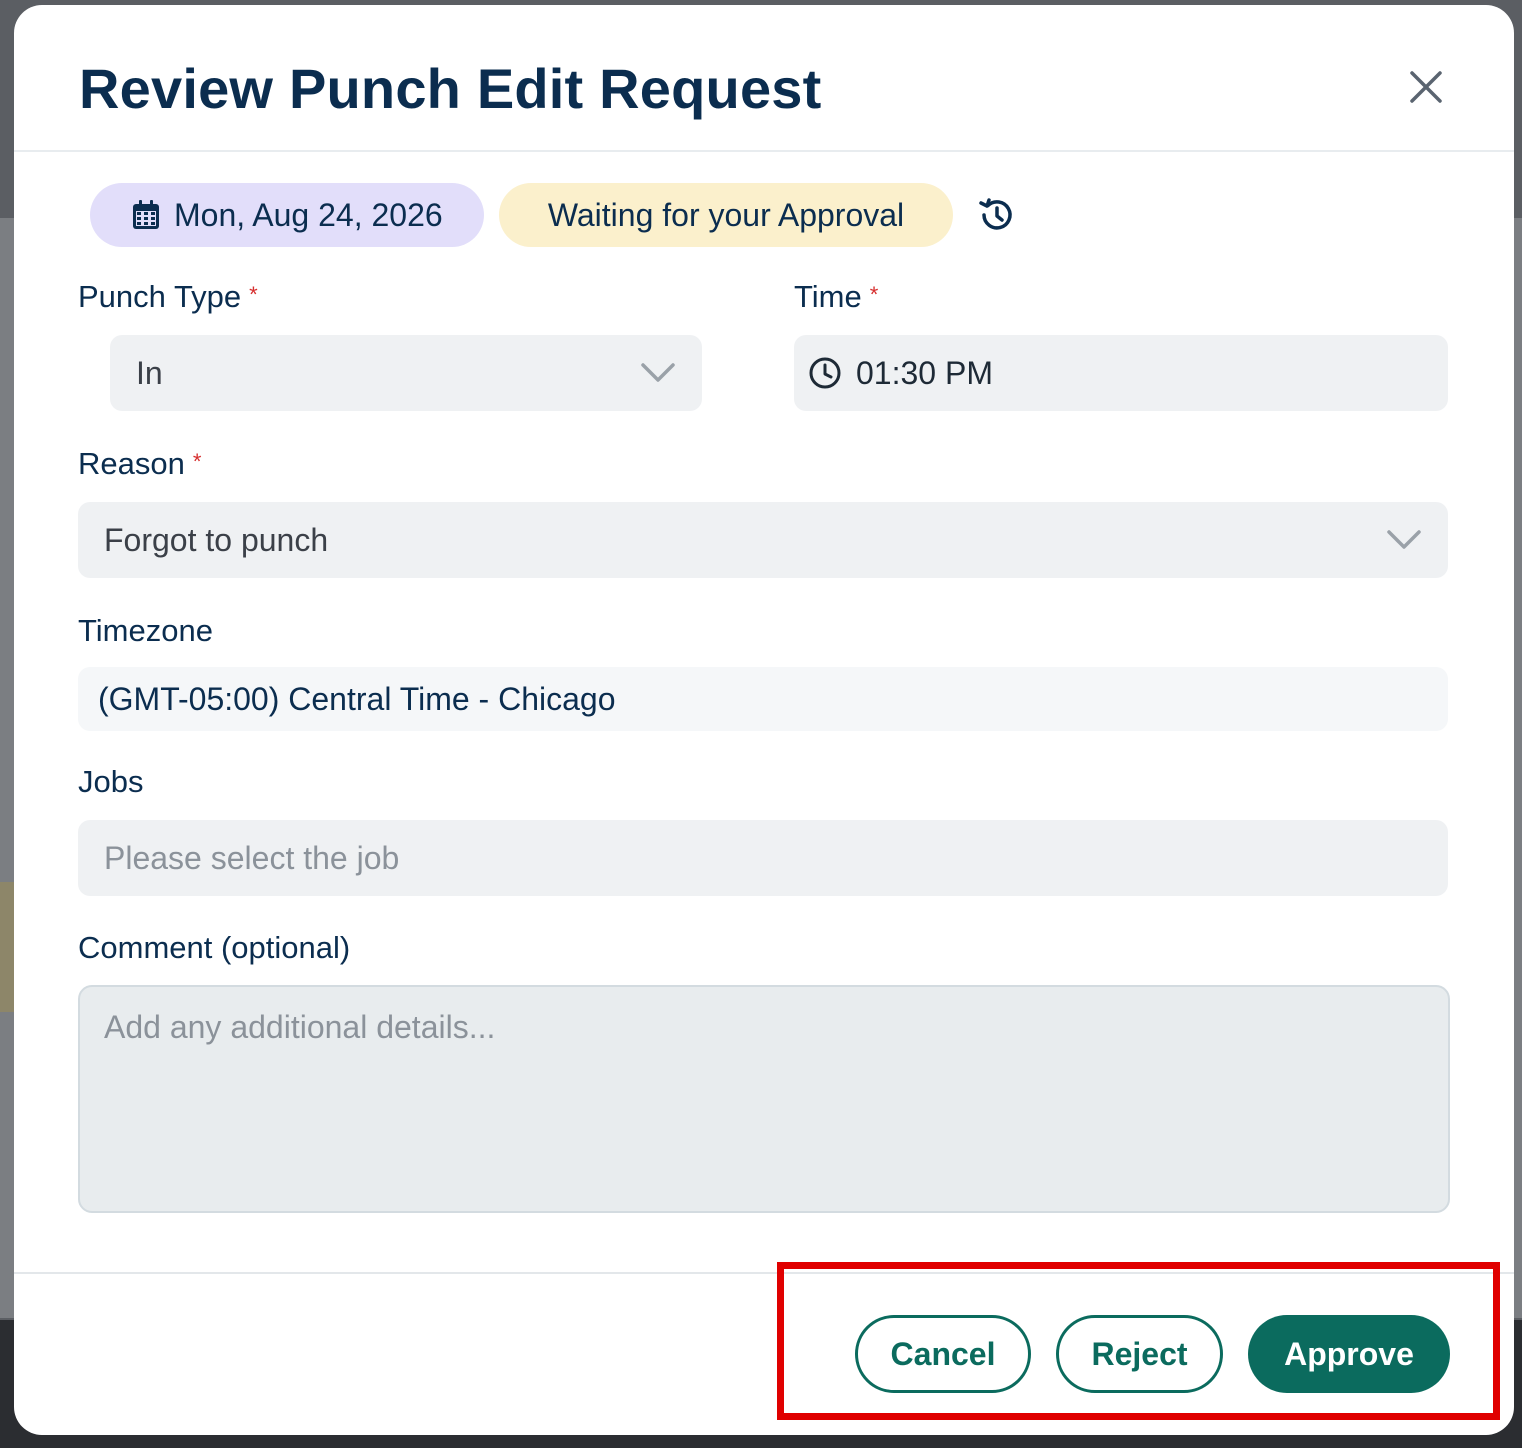  I want to click on background-strip-left, so click(7, 768).